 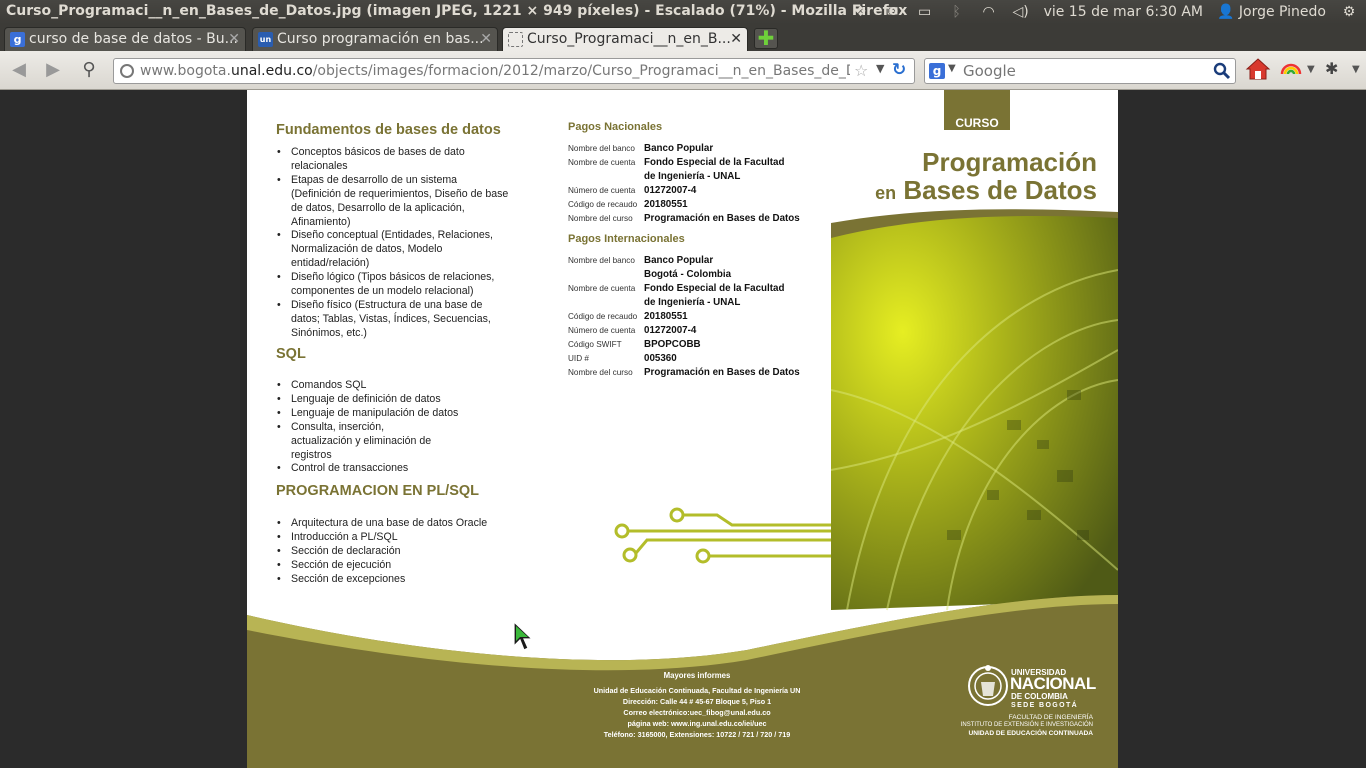 I want to click on mouse-pointer-icon, so click(x=523, y=635).